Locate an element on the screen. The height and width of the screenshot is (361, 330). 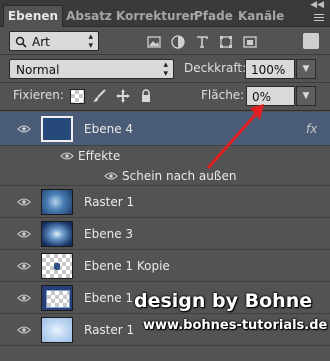
collapse-icon: ◀◀ is located at coordinates (317, 5).